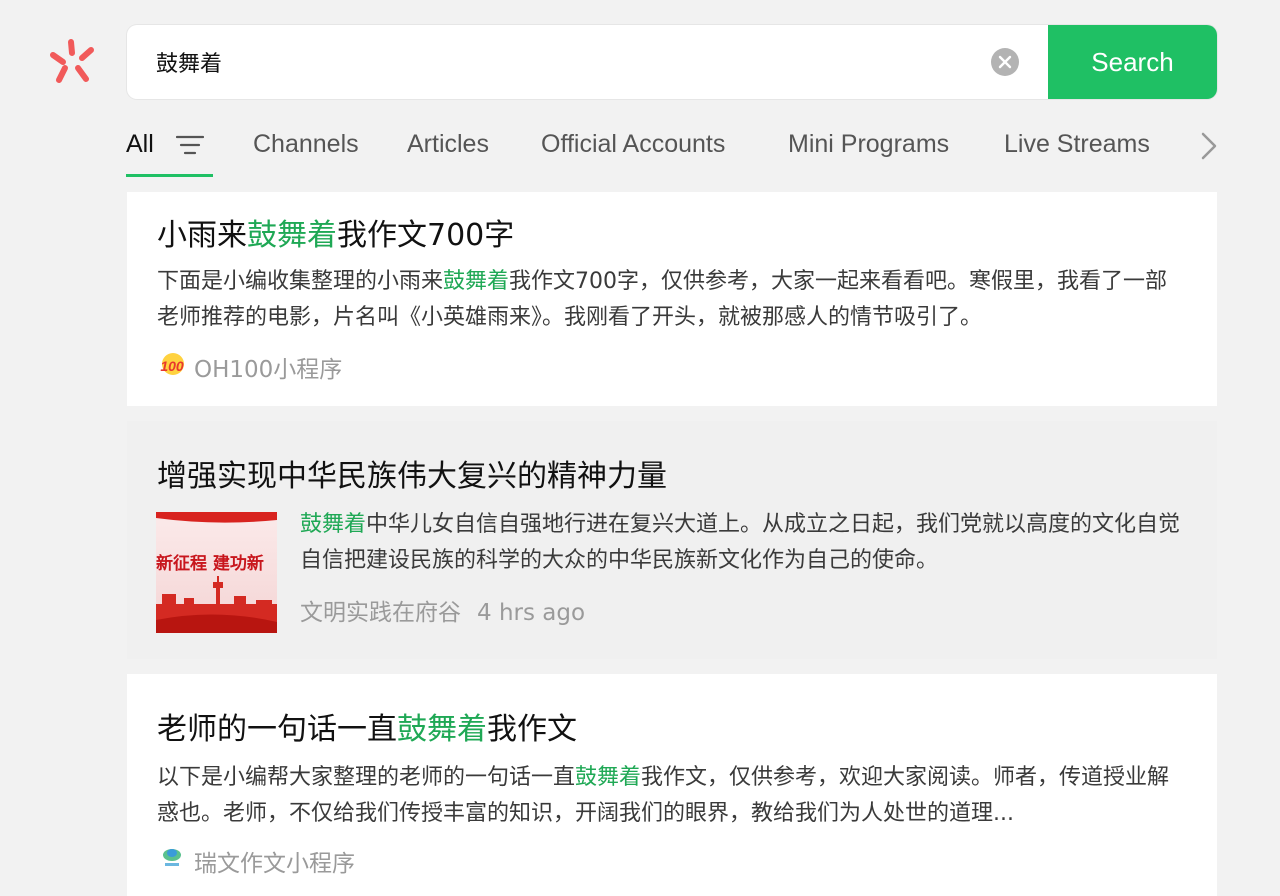 The image size is (1280, 896). Describe the element at coordinates (380, 613) in the screenshot. I see `source-name: 文明实践在府谷` at that location.